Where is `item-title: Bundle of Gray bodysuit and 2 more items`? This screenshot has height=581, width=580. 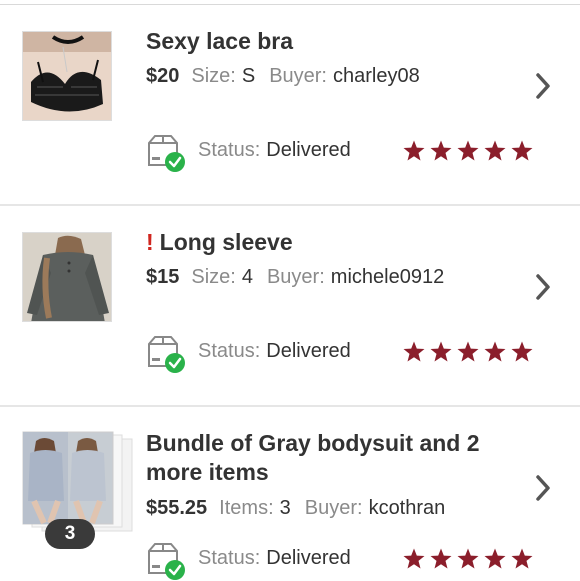 item-title: Bundle of Gray bodysuit and 2 more items is located at coordinates (313, 457).